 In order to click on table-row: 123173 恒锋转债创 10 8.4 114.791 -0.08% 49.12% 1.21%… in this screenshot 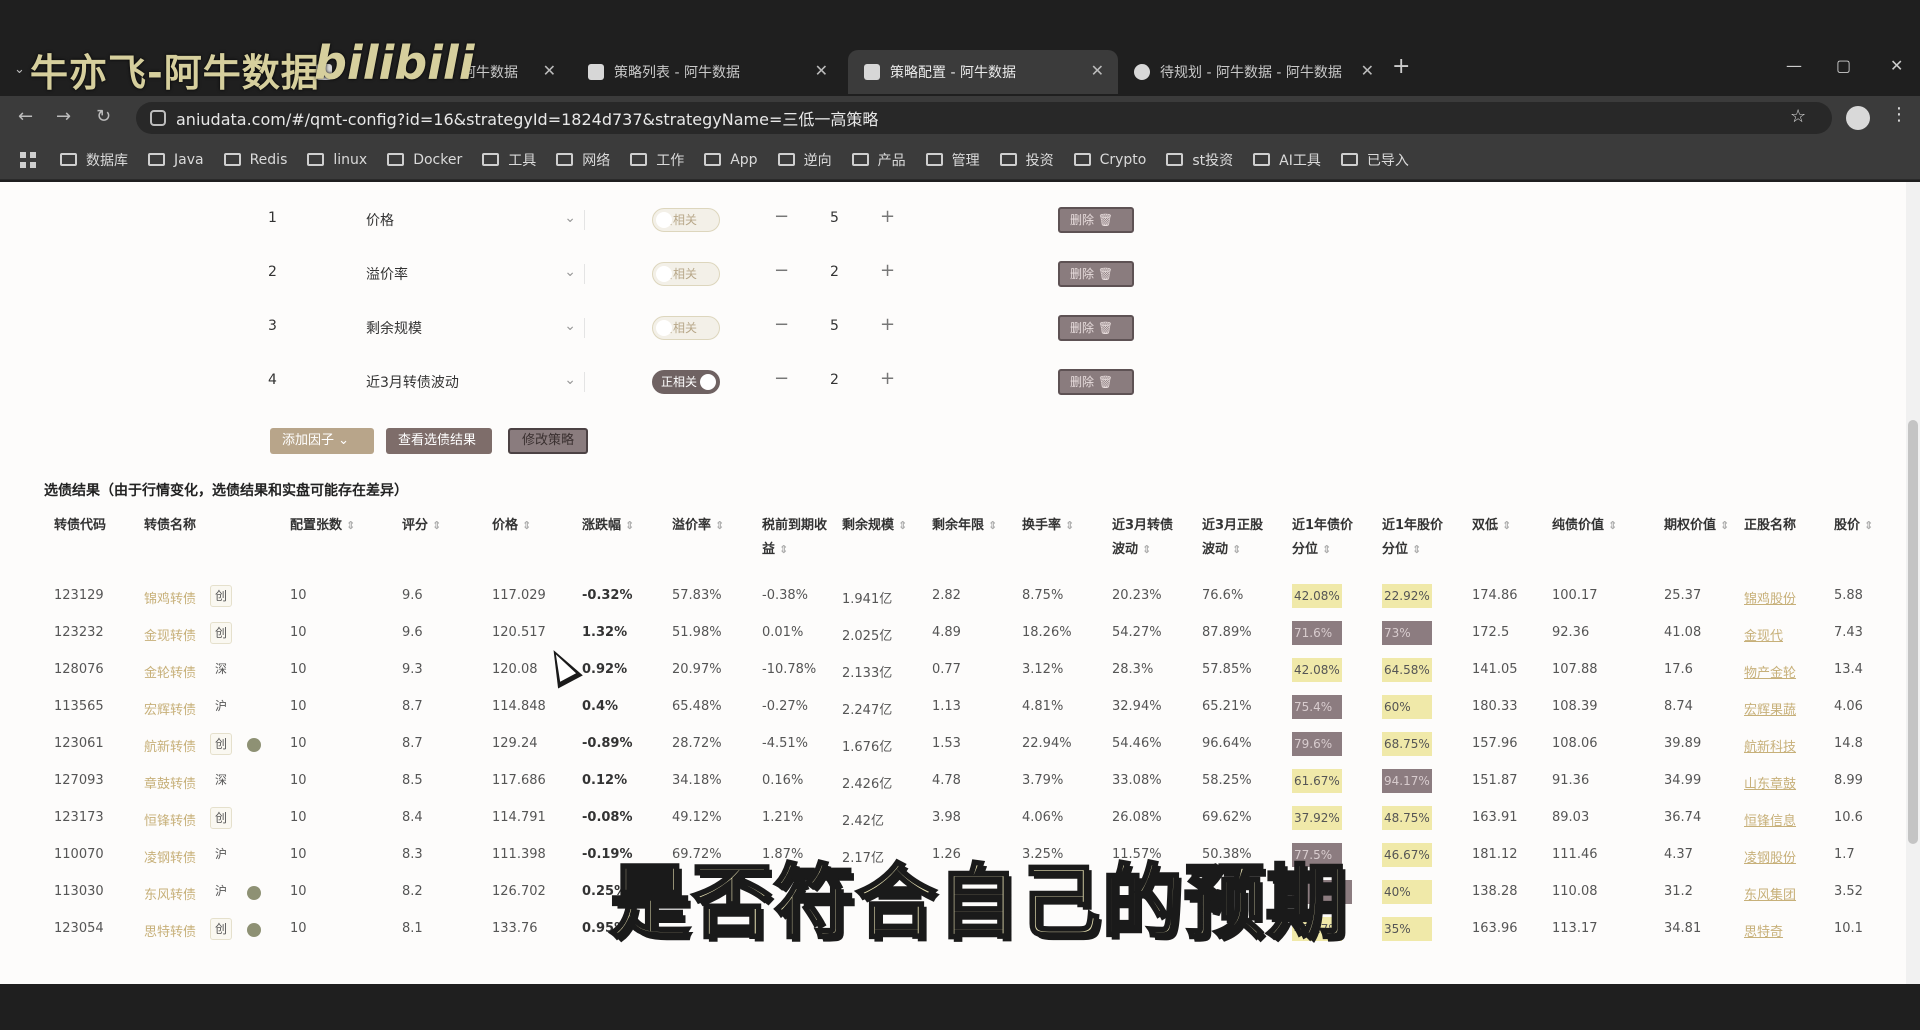, I will do `click(950, 819)`.